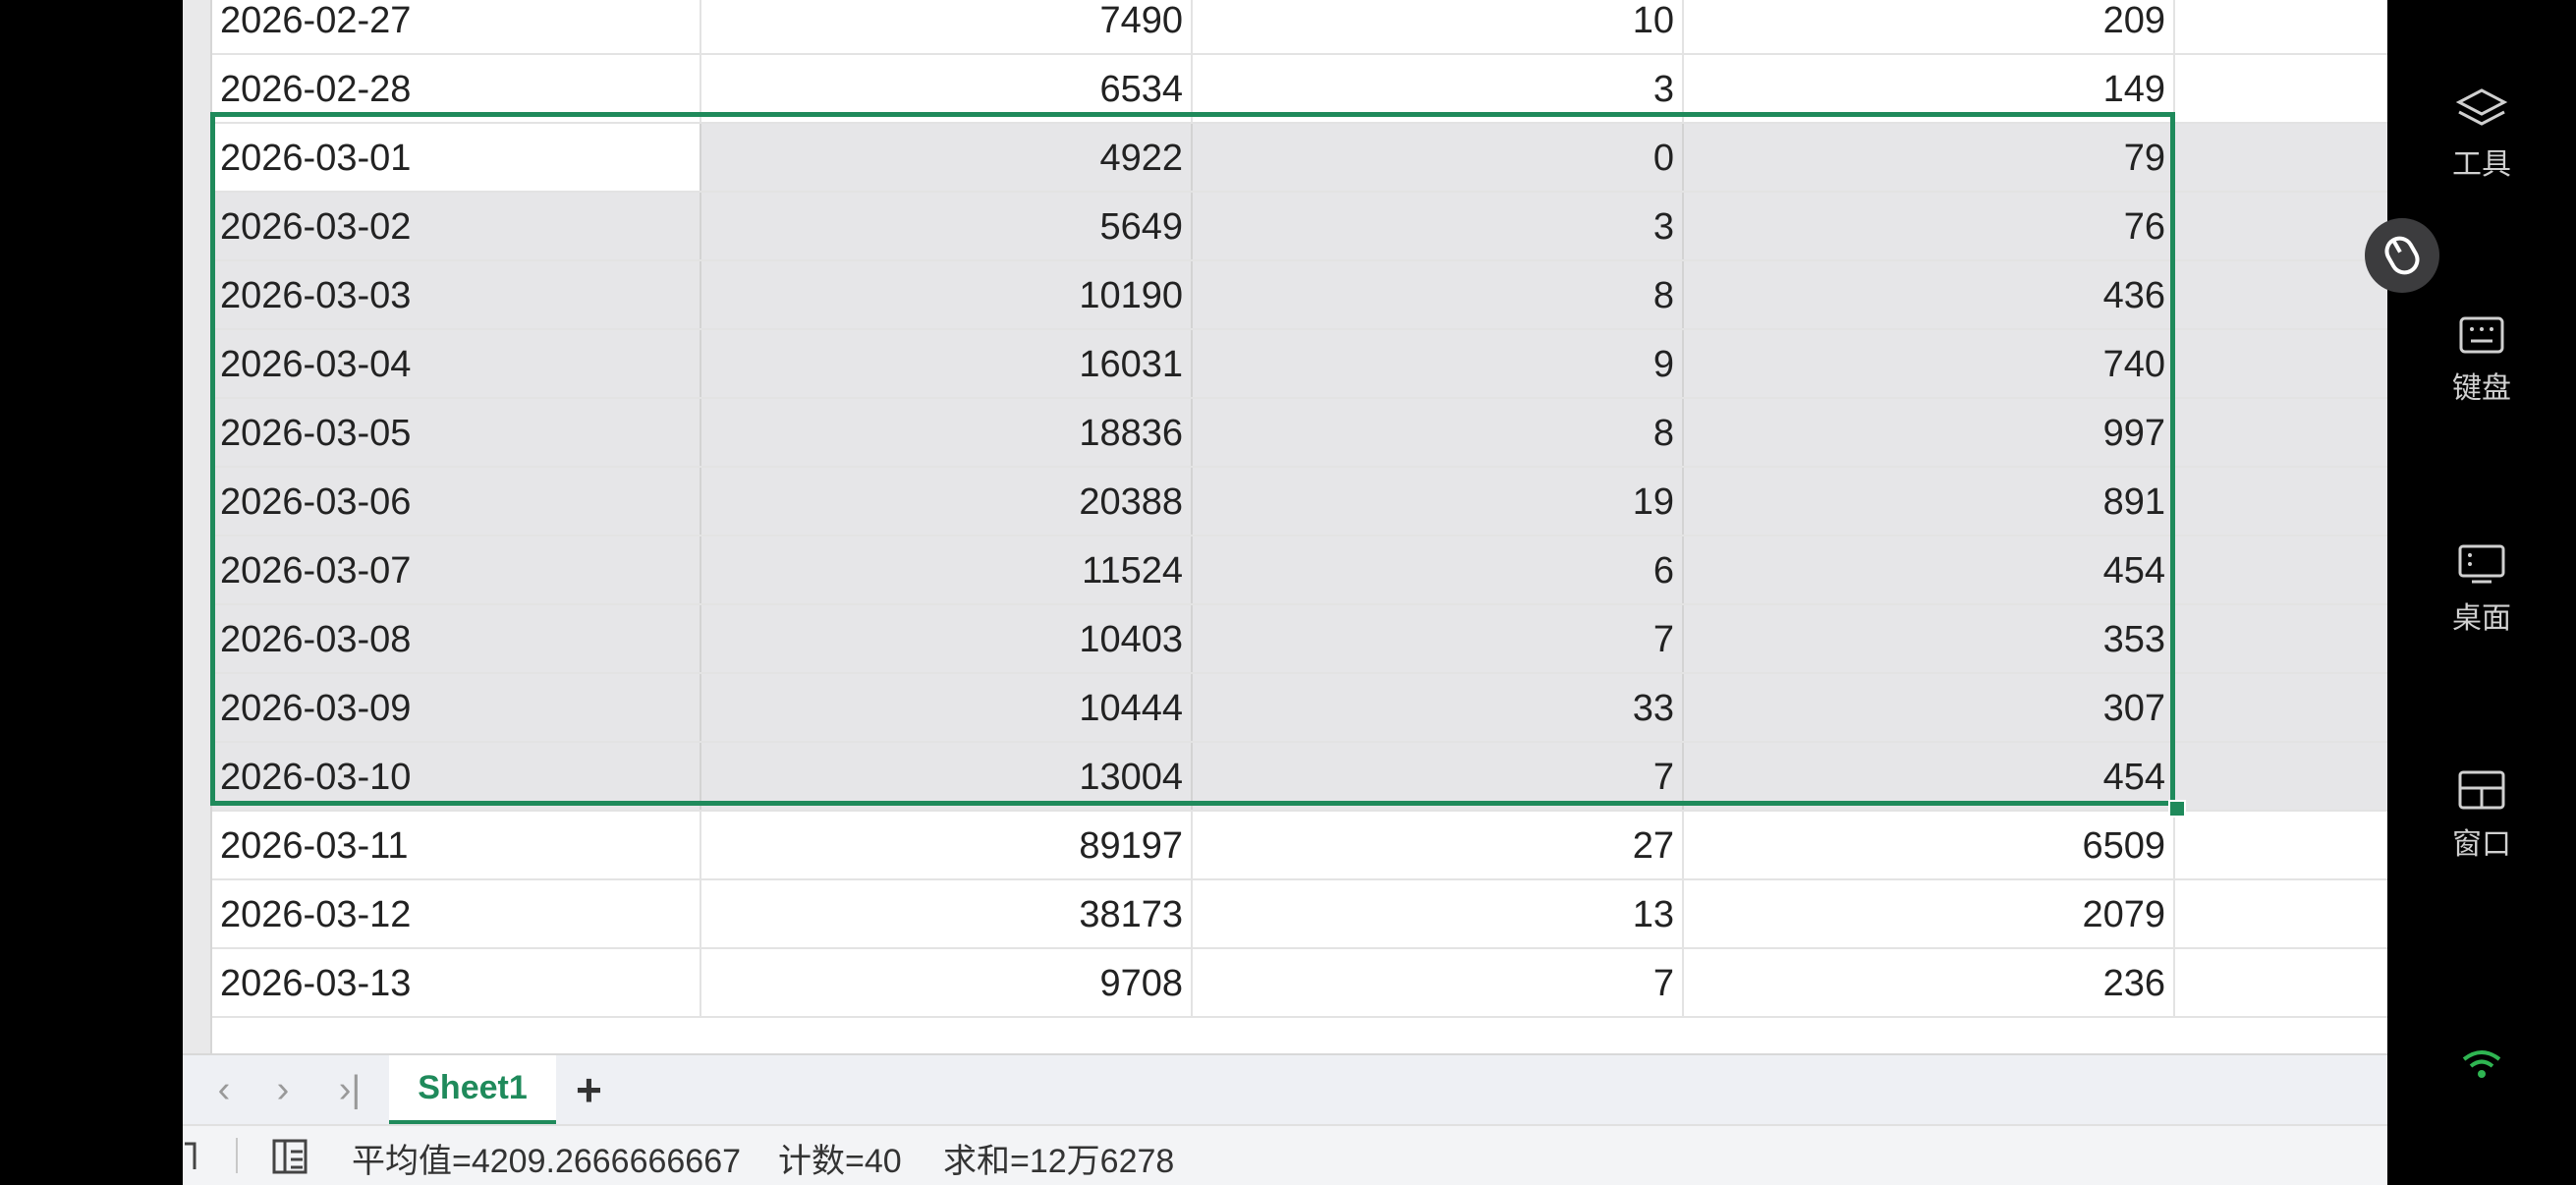 Image resolution: width=2576 pixels, height=1185 pixels. Describe the element at coordinates (456, 639) in the screenshot. I see `date-cell: 2026-03-08` at that location.